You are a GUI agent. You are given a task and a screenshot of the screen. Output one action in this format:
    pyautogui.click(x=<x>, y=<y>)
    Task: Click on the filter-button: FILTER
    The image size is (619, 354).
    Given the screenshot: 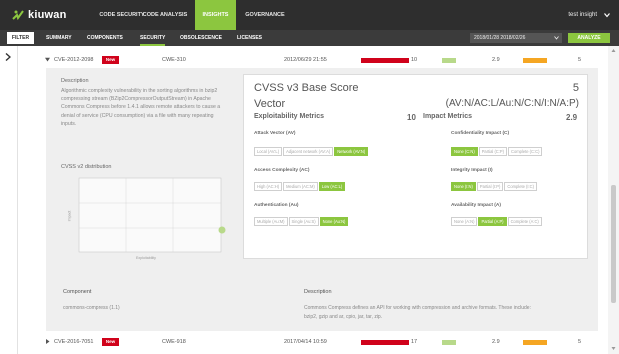 What is the action you would take?
    pyautogui.click(x=20, y=38)
    